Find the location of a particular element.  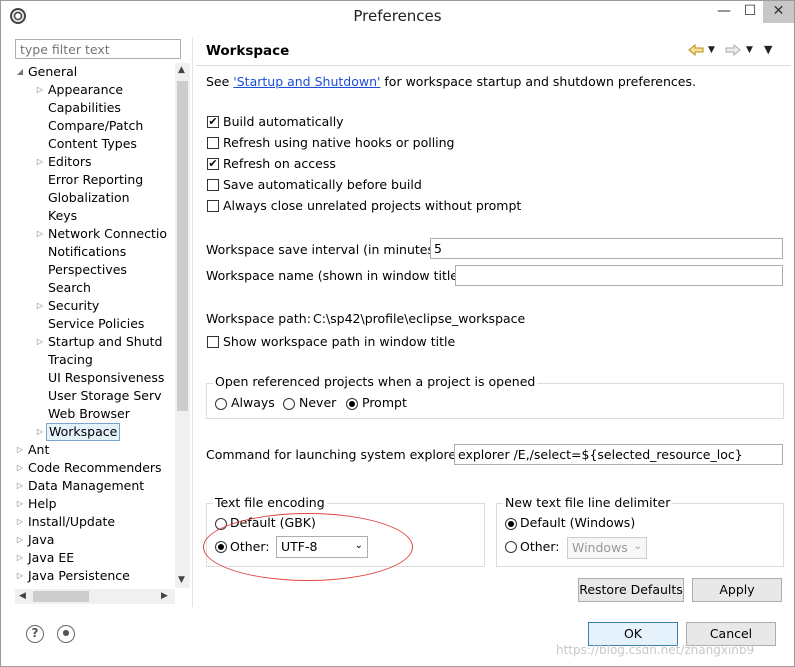

tree-item-label: Install/Update is located at coordinates (72, 521).